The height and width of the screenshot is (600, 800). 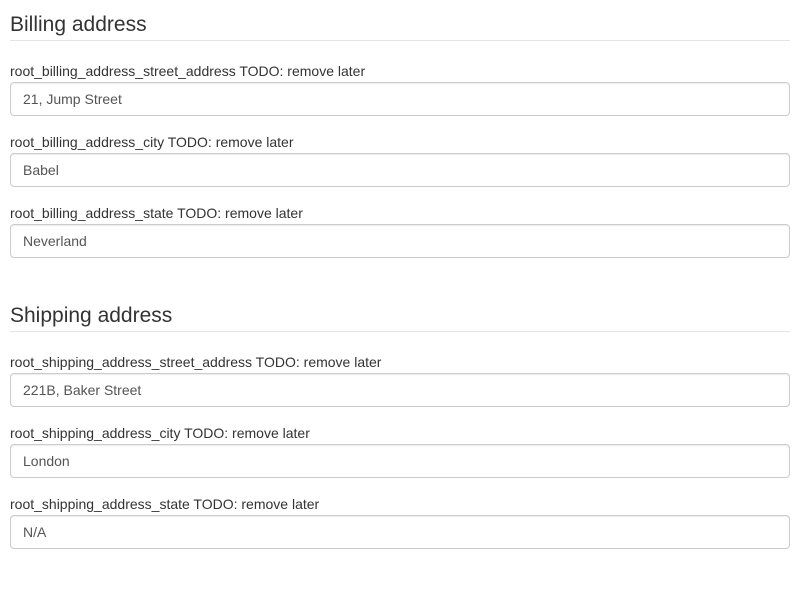 What do you see at coordinates (400, 461) in the screenshot?
I see `shipping-city-input` at bounding box center [400, 461].